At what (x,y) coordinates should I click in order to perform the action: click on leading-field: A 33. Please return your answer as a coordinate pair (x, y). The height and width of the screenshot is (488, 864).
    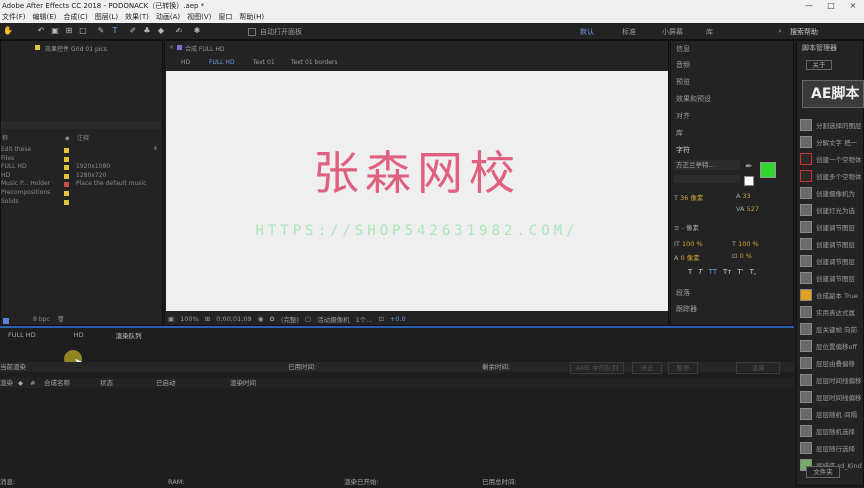
    Looking at the image, I should click on (743, 196).